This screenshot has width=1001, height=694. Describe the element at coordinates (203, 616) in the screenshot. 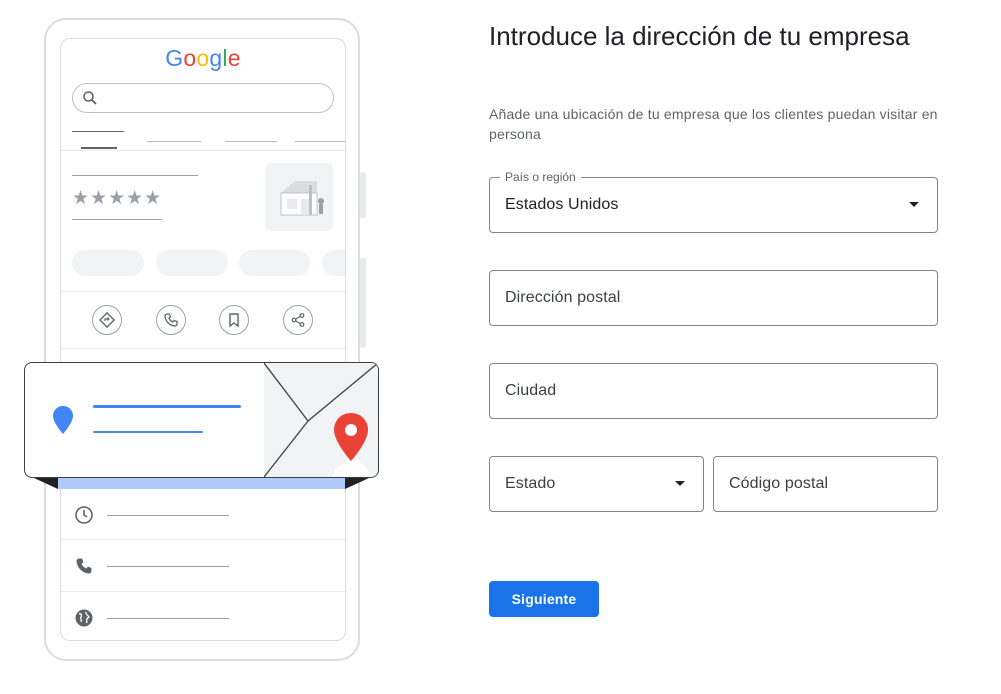

I see `info-row-website` at that location.